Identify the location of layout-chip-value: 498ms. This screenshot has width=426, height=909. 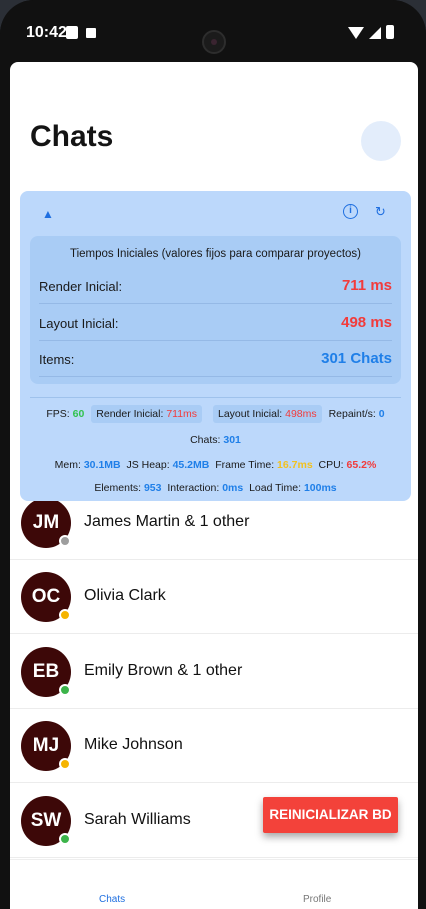
(301, 414).